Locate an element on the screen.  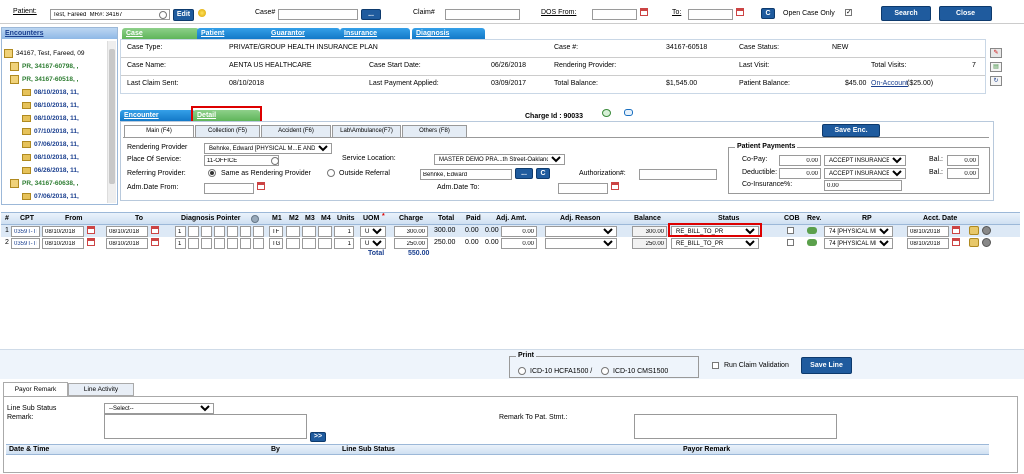
clear-dates-button: C is located at coordinates (768, 13).